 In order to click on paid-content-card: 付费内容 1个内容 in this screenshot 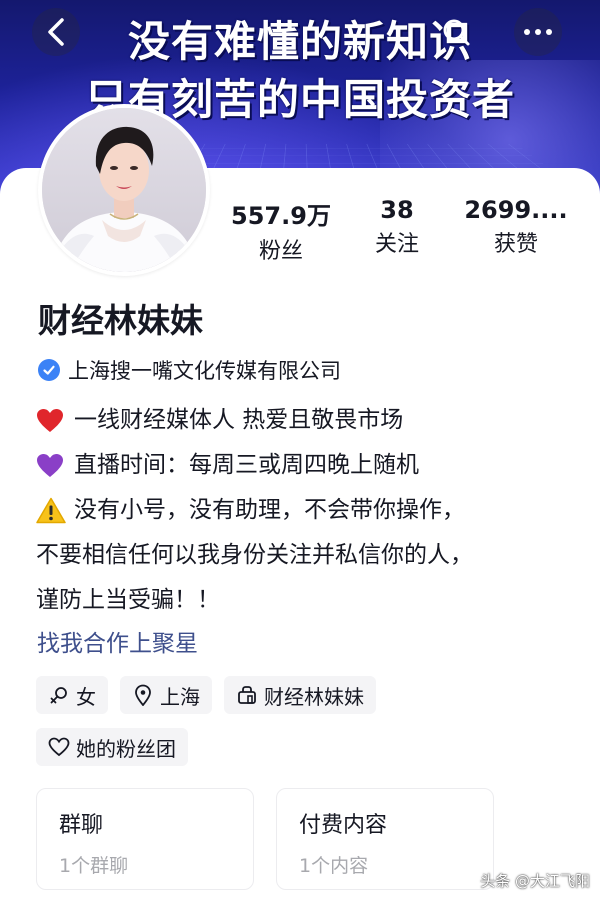, I will do `click(385, 839)`.